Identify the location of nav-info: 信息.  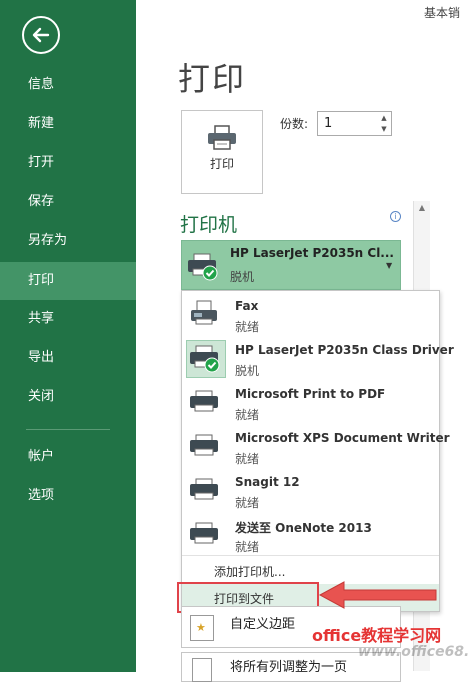
(68, 85).